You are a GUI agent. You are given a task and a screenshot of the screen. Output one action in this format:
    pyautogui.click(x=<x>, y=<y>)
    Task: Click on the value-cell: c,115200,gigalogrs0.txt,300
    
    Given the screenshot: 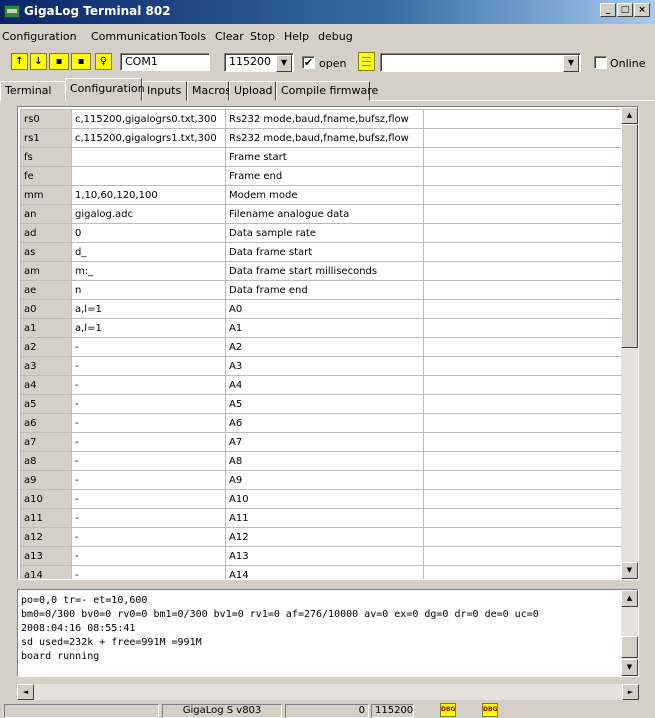 What is the action you would take?
    pyautogui.click(x=148, y=119)
    